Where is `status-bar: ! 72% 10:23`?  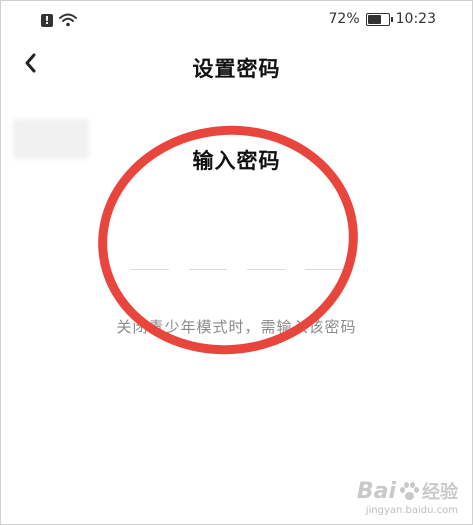 status-bar: ! 72% 10:23 is located at coordinates (236, 19).